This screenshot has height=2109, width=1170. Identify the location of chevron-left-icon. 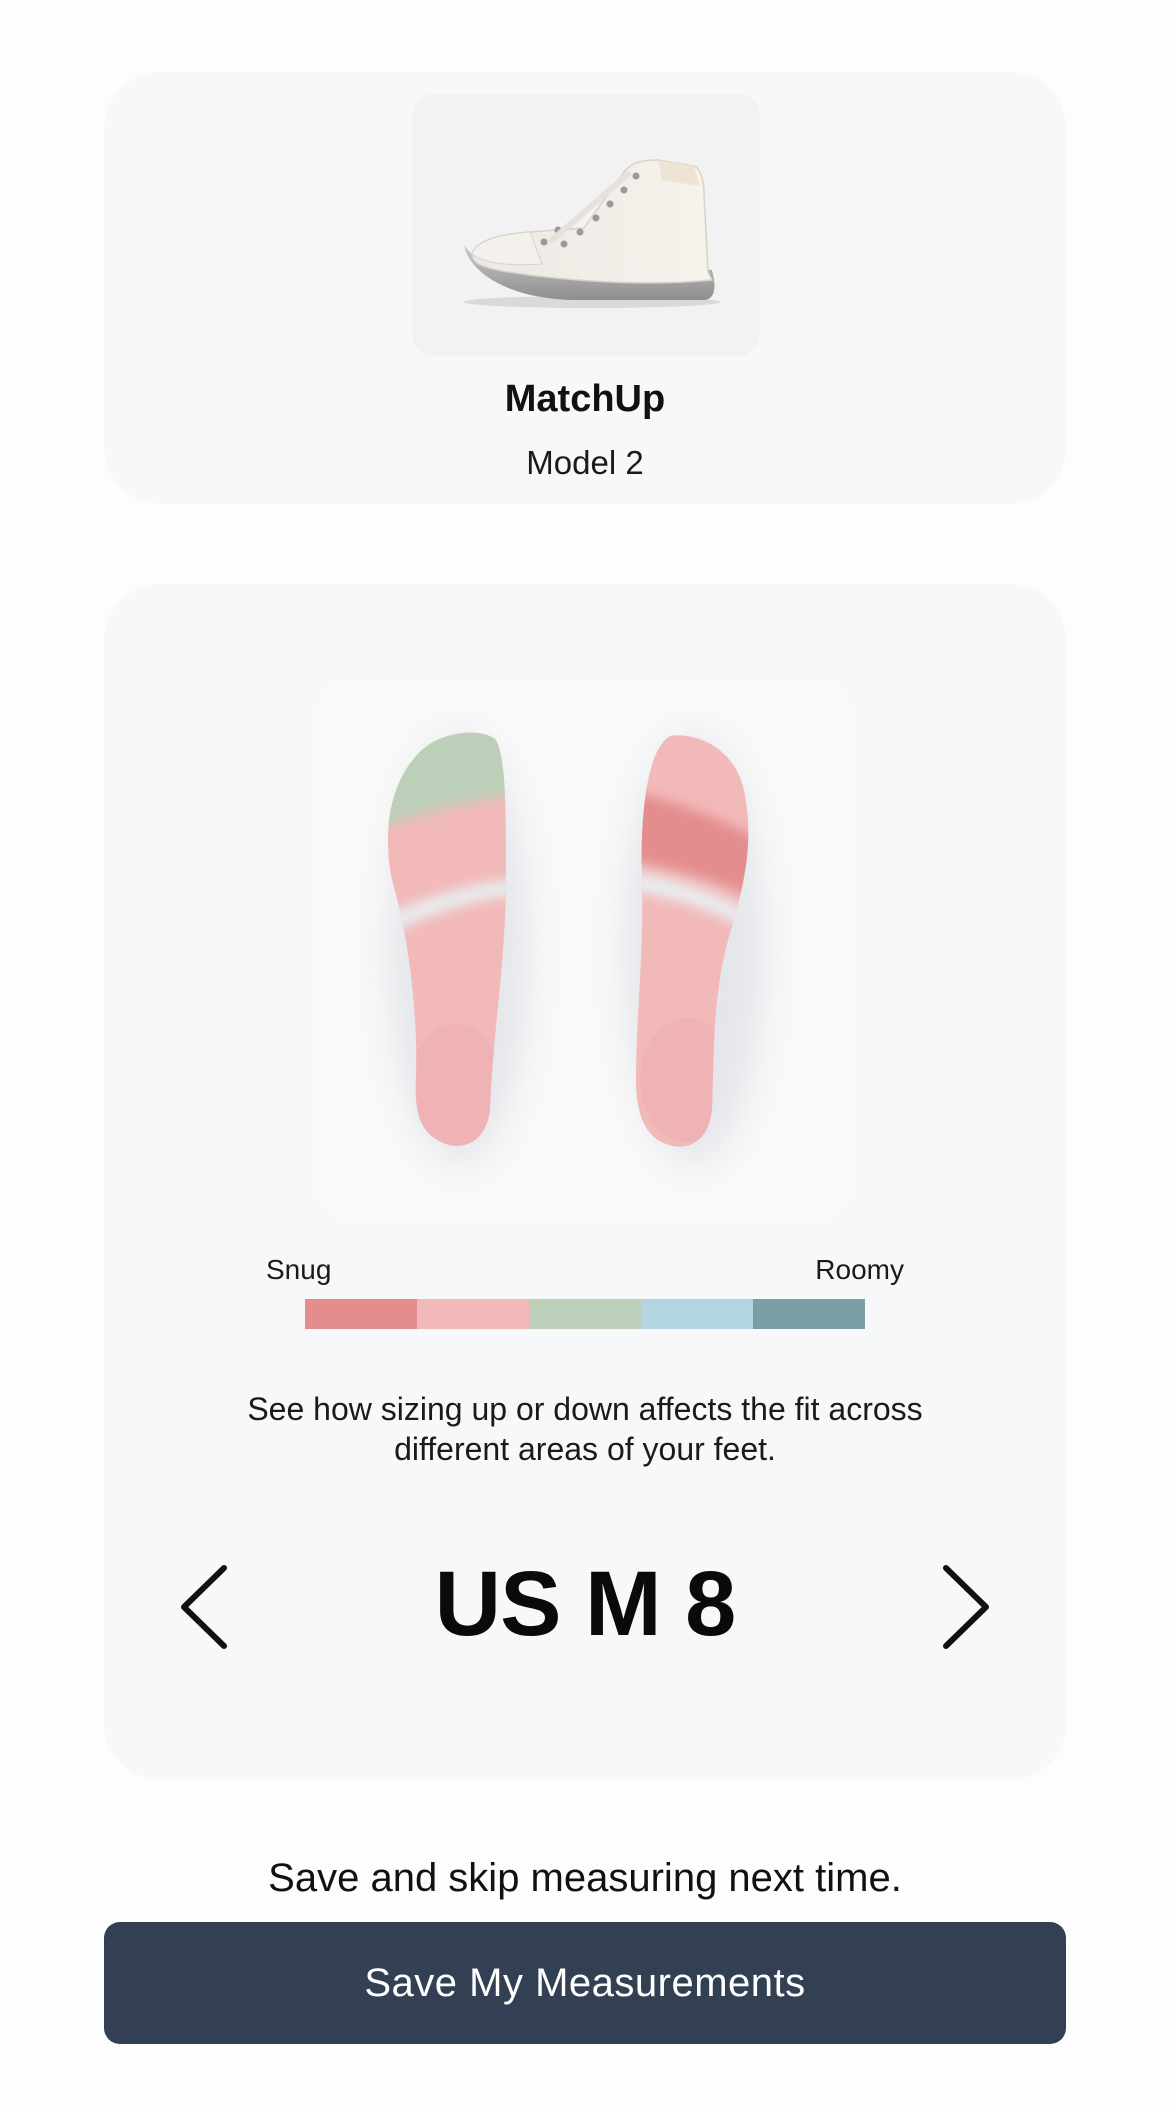
(204, 1607).